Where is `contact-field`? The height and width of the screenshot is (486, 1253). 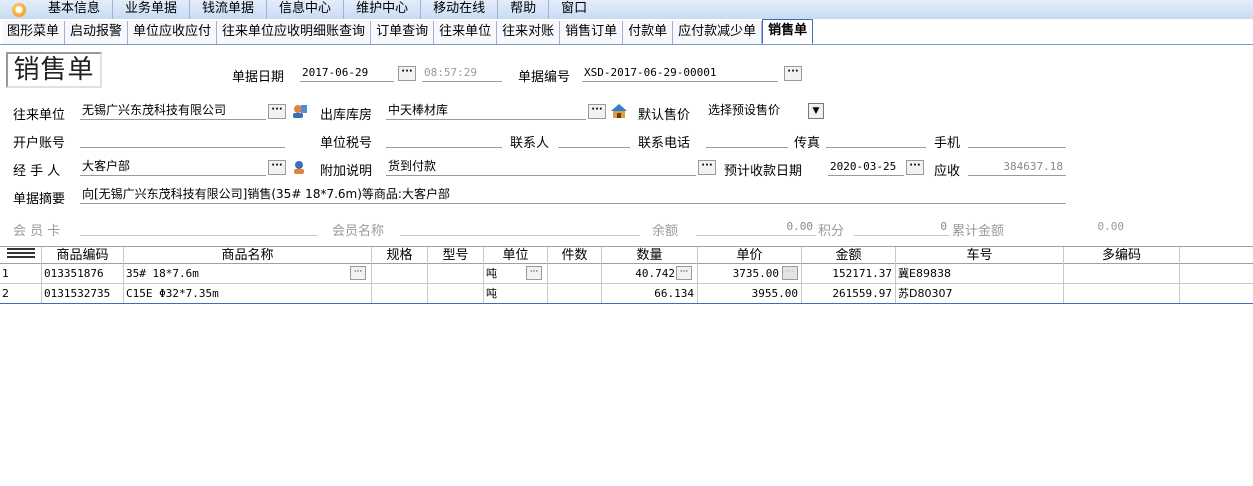 contact-field is located at coordinates (594, 139).